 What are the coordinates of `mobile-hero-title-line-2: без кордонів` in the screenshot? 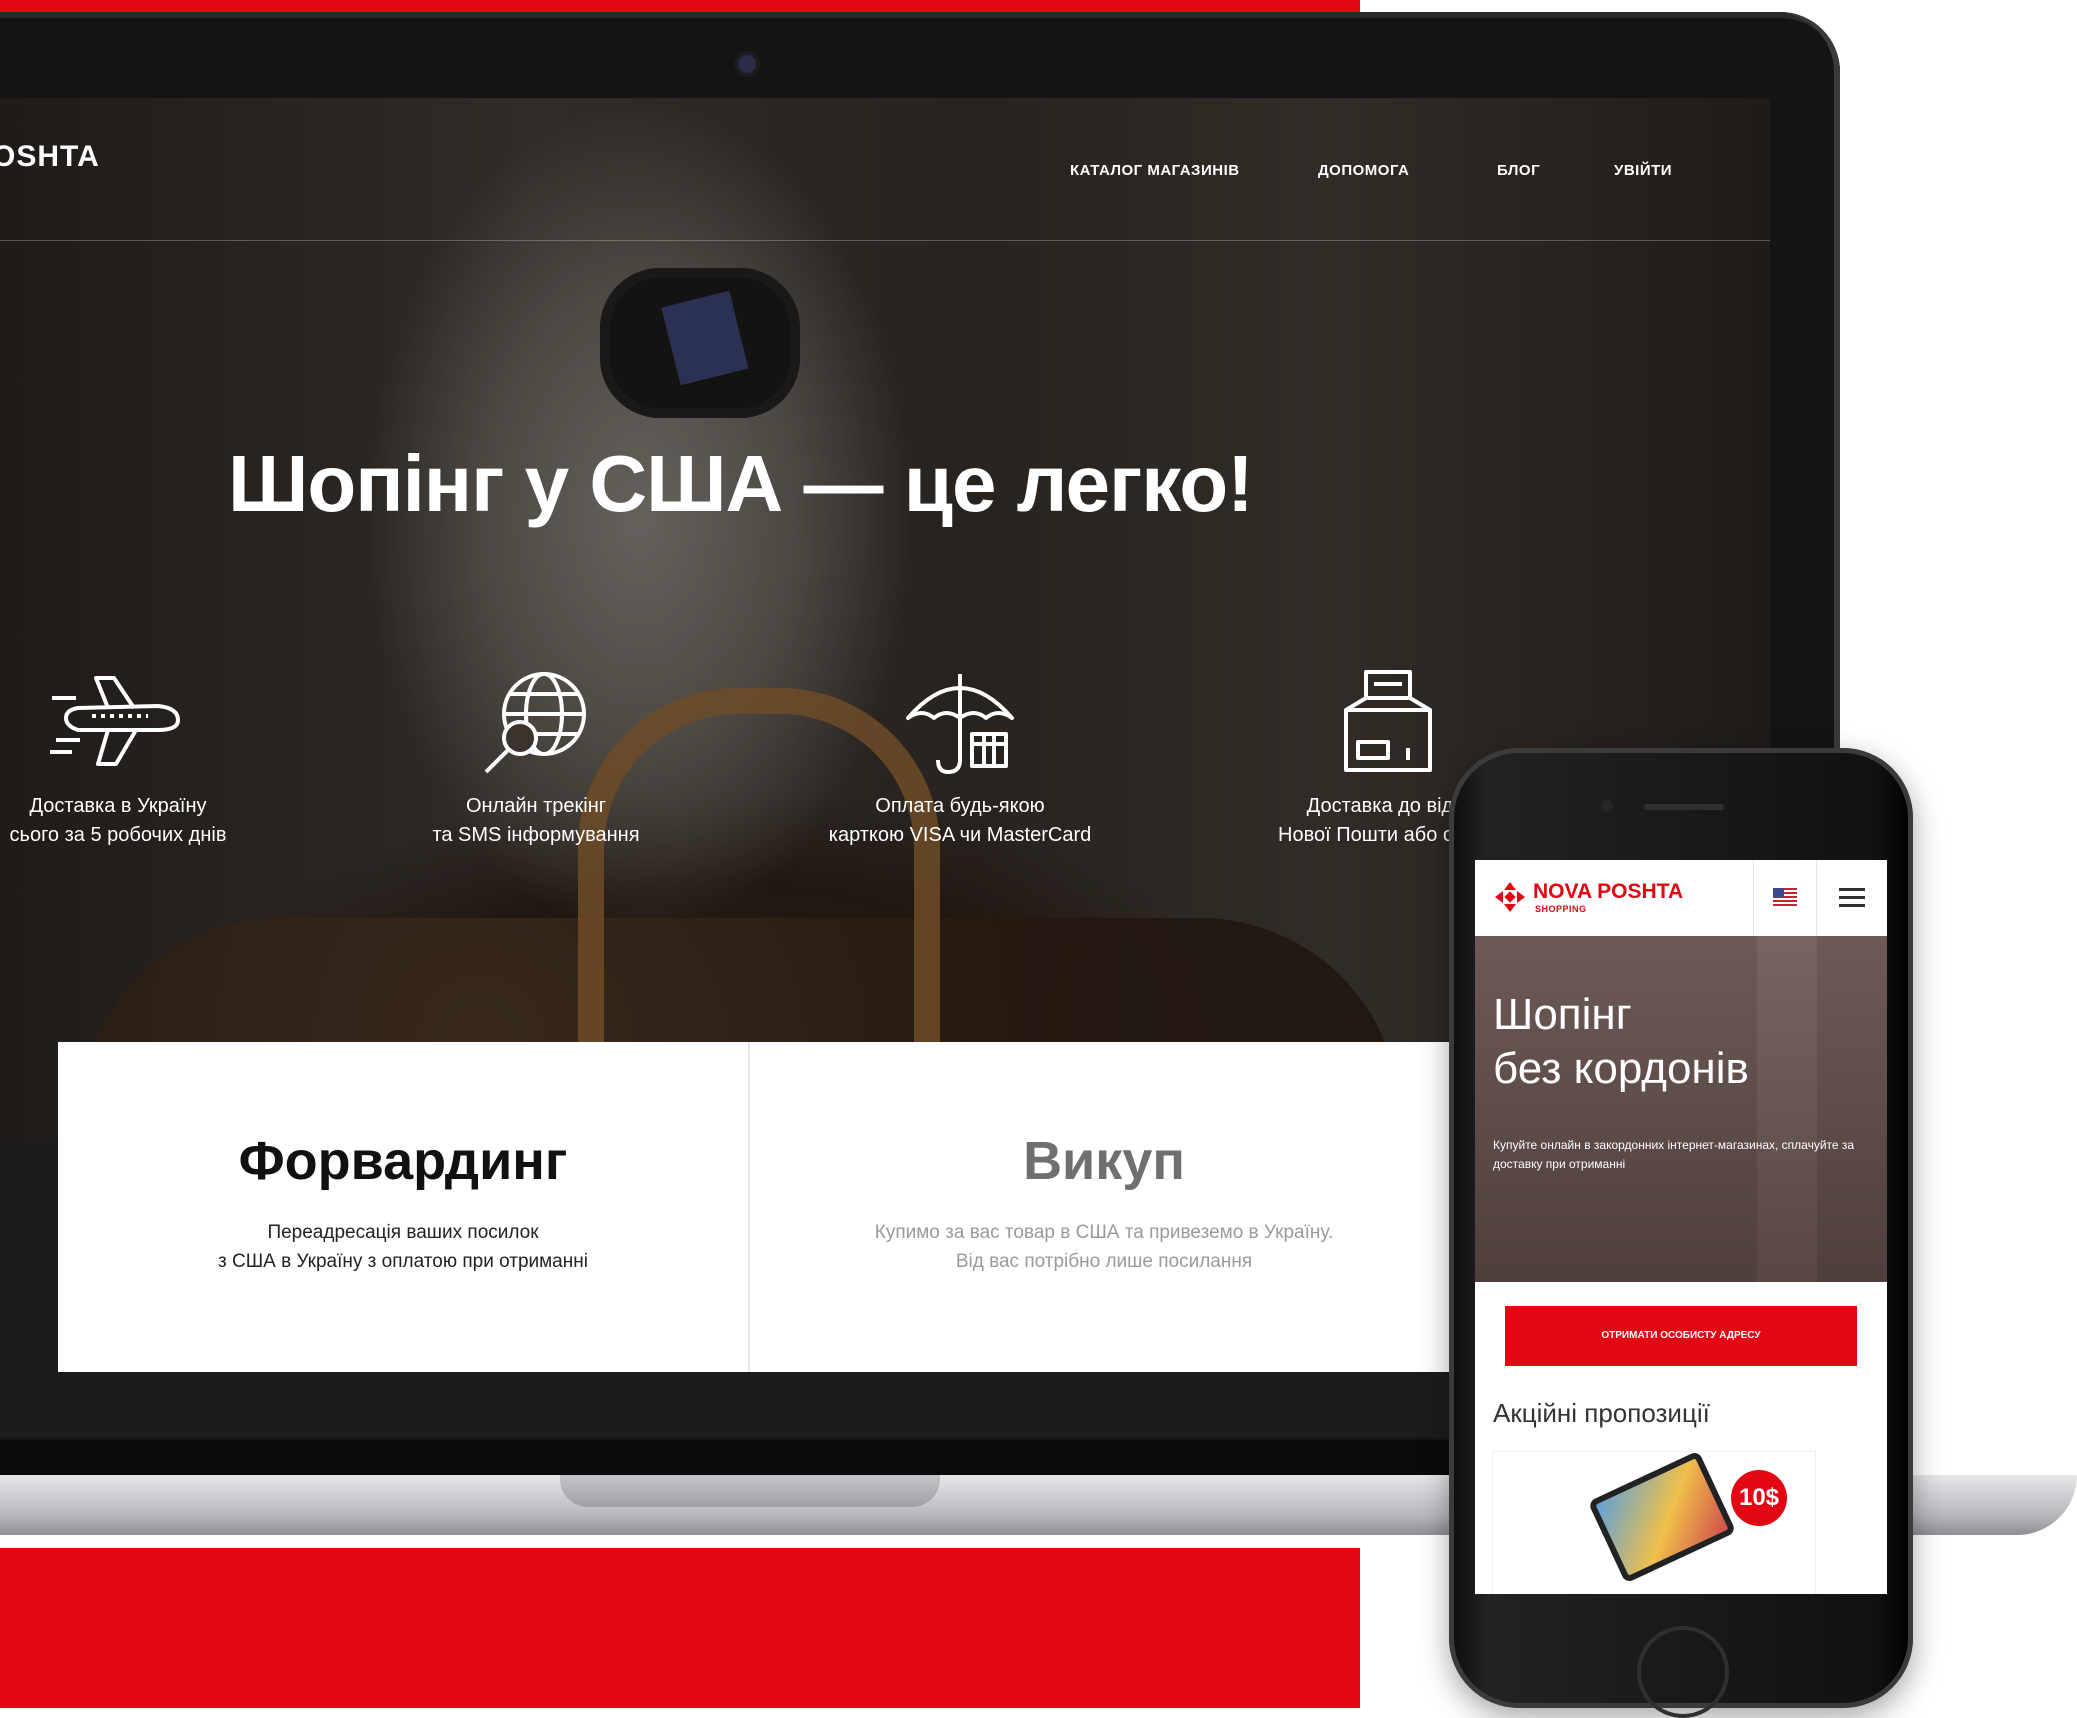 It's located at (1621, 1068).